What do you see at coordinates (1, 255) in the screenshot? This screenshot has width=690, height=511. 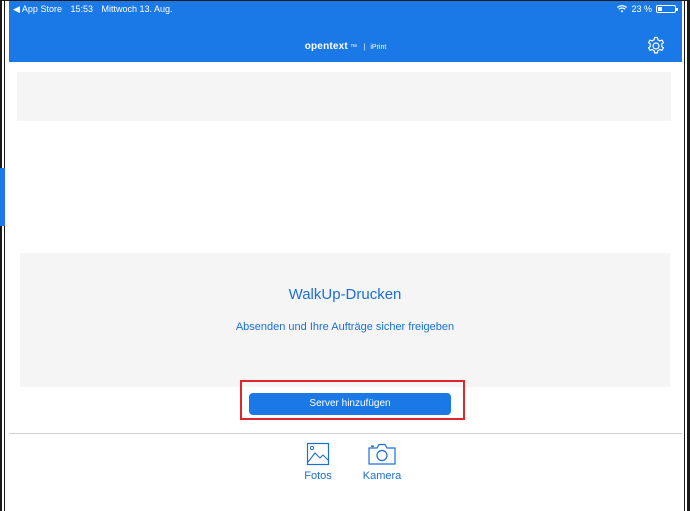 I see `frame-left-border` at bounding box center [1, 255].